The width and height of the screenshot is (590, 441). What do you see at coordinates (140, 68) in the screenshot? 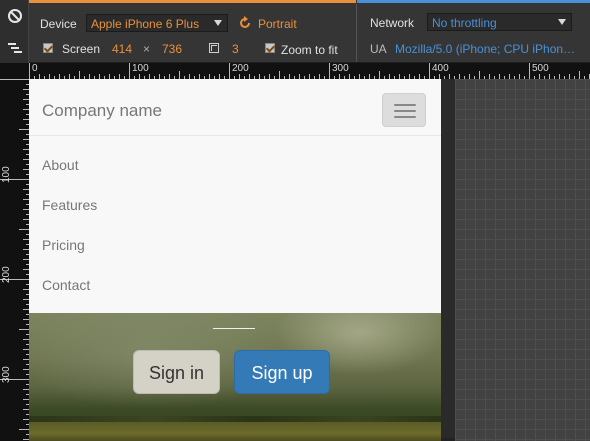
I see `ruler-label-100: 100` at bounding box center [140, 68].